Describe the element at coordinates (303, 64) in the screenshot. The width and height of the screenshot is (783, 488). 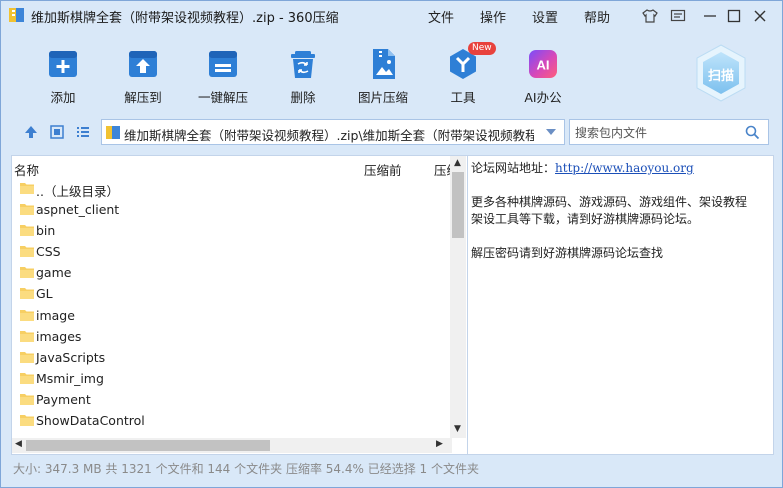
I see `trash-icon` at that location.